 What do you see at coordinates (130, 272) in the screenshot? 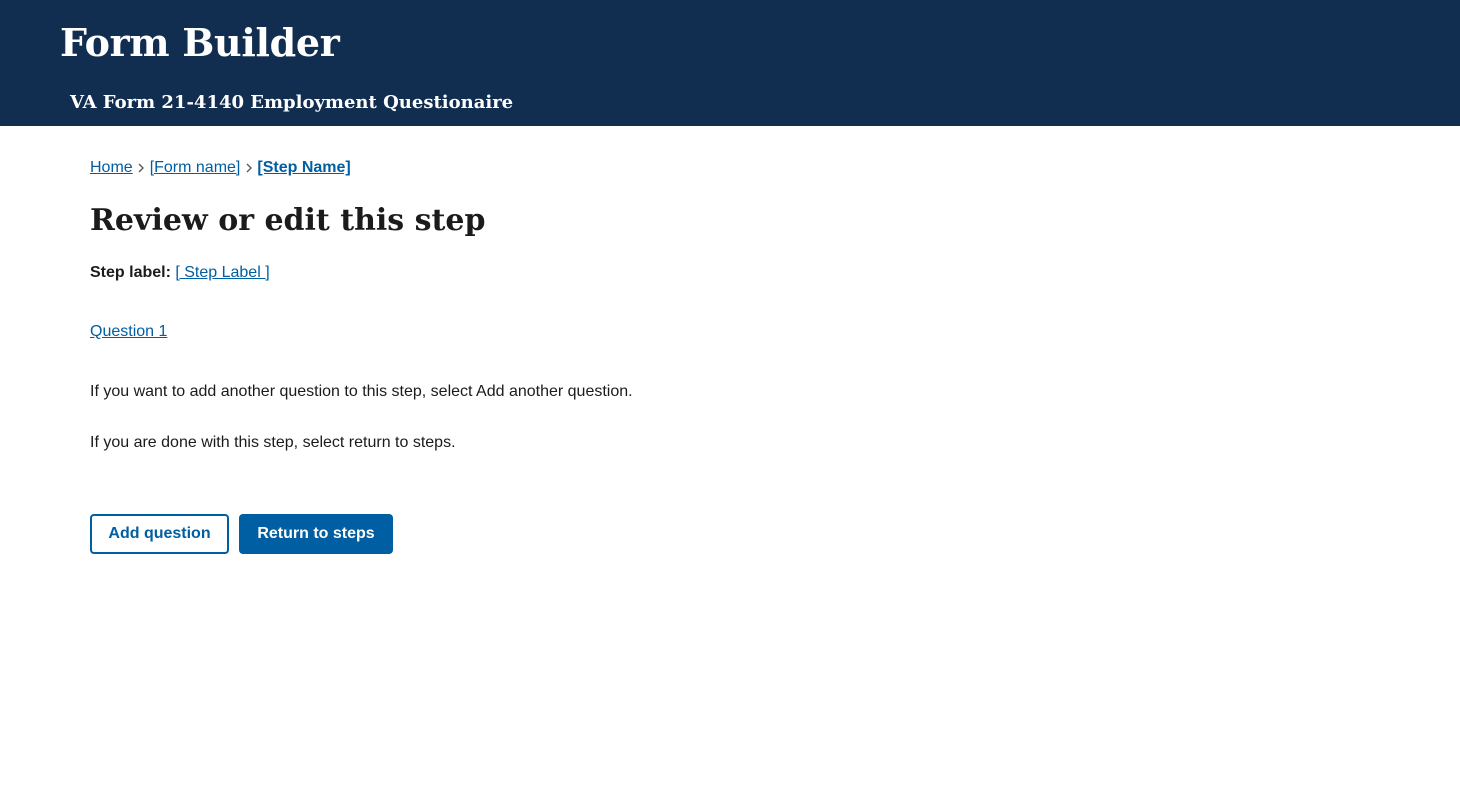
I see `step-label-key: Step label:` at bounding box center [130, 272].